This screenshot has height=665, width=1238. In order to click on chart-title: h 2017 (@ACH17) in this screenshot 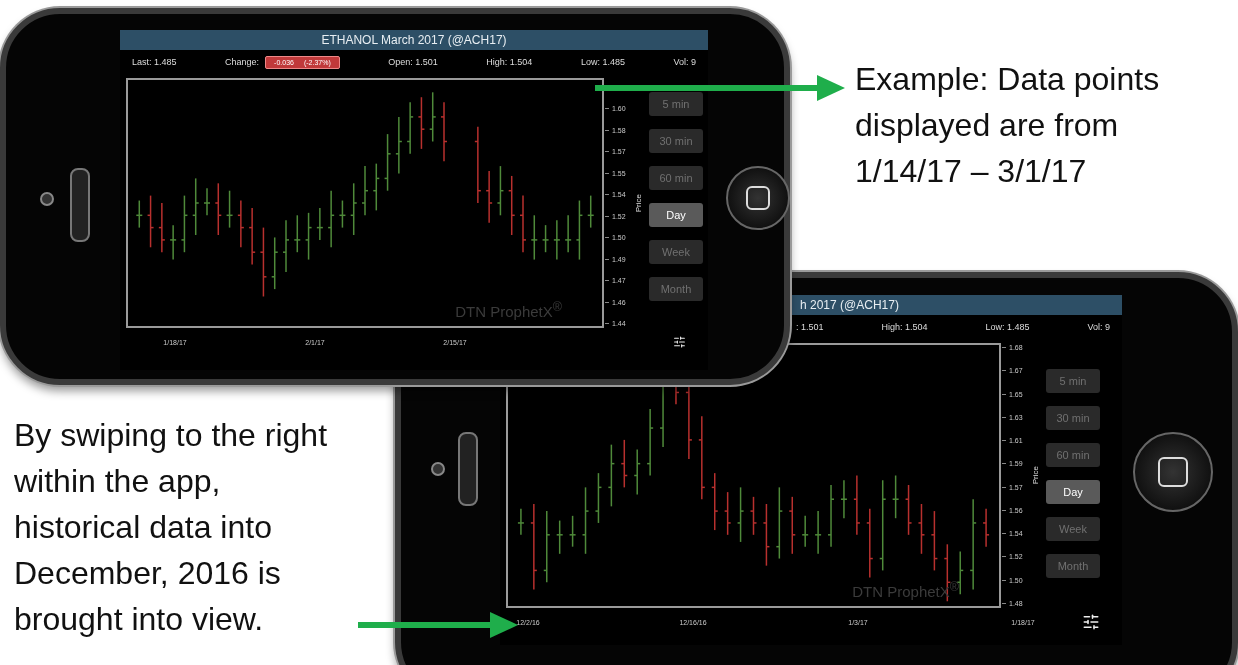, I will do `click(849, 305)`.